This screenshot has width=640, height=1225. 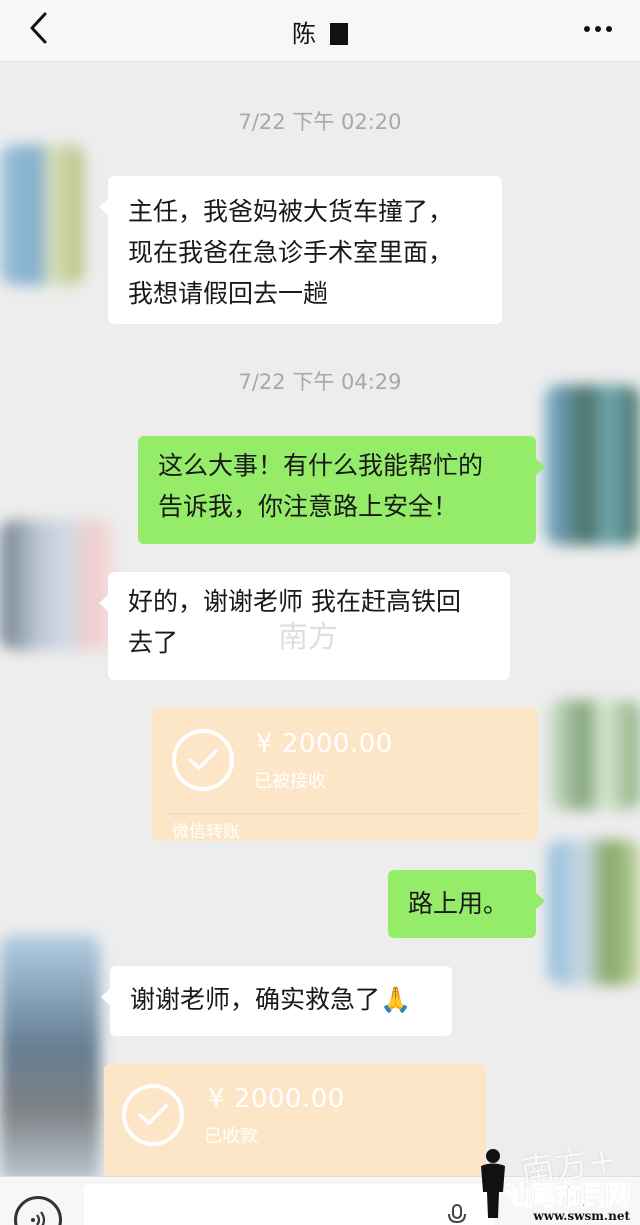 I want to click on site-name: 汕尾市民网, so click(x=567, y=1197).